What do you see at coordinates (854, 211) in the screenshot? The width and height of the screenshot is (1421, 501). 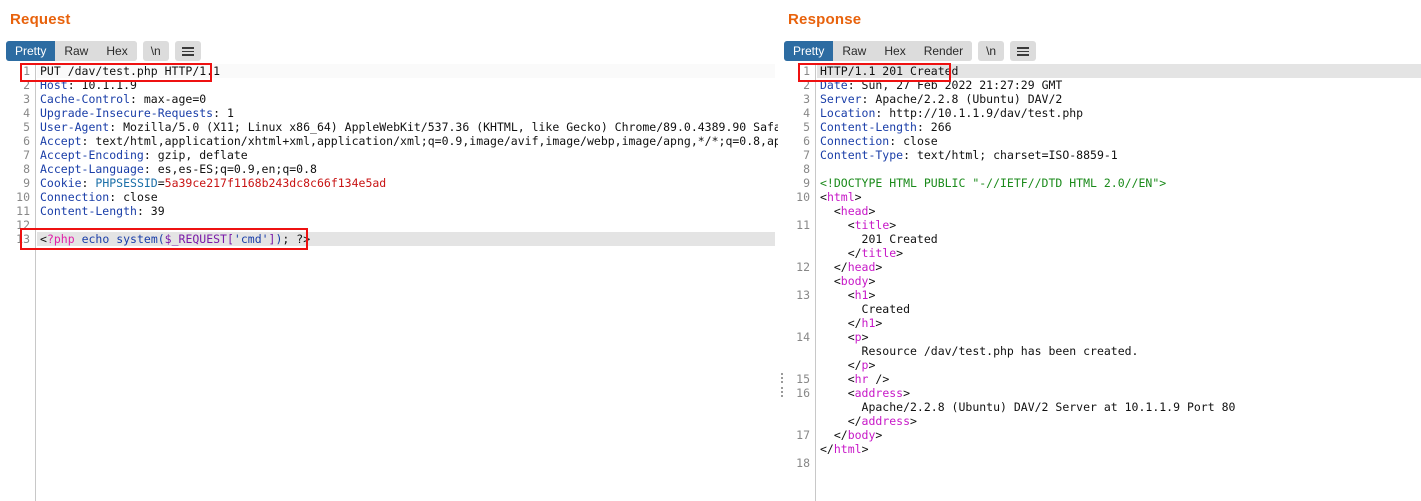 I see `code-token: head` at bounding box center [854, 211].